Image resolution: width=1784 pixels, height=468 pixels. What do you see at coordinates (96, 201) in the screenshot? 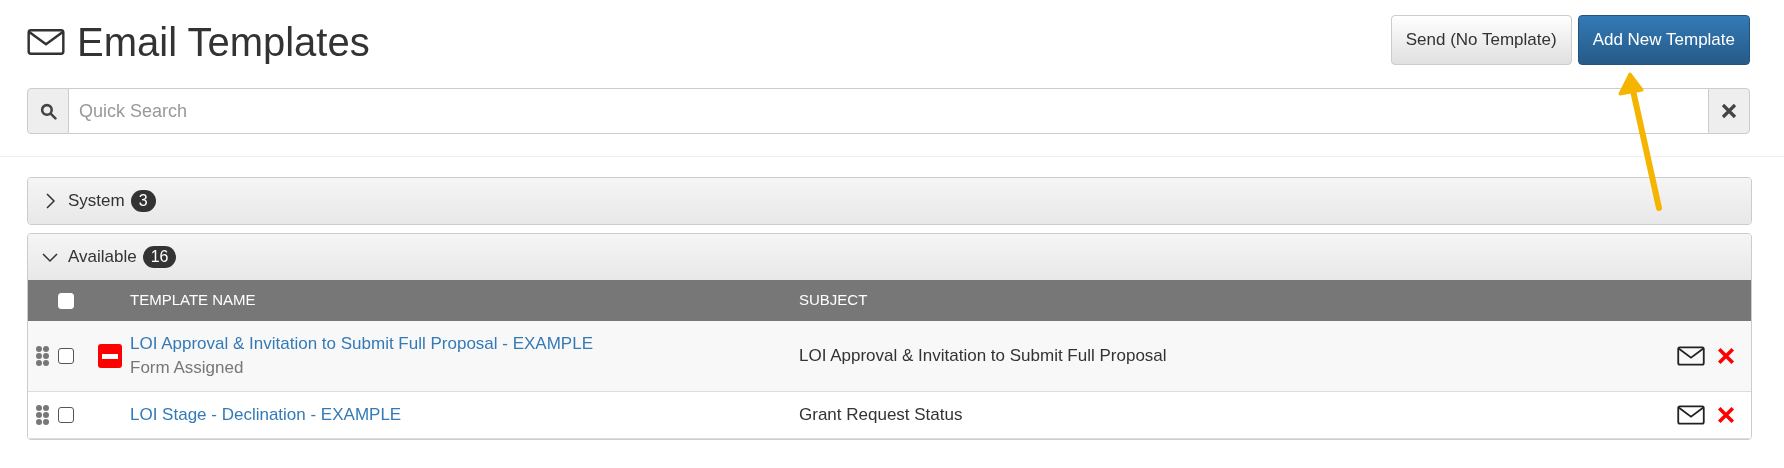
I see `group-label: System` at bounding box center [96, 201].